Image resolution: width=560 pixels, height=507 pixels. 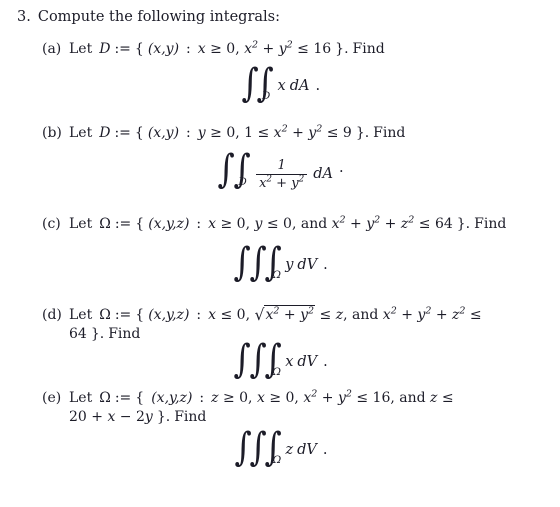 What do you see at coordinates (81, 133) in the screenshot?
I see `item-b-lead: Let` at bounding box center [81, 133].